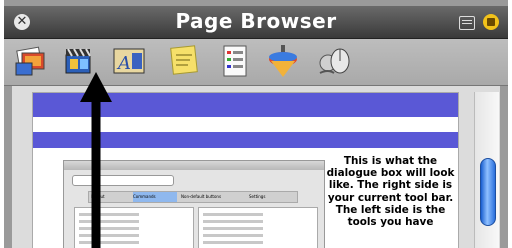  What do you see at coordinates (134, 227) in the screenshot?
I see `embedded-left-list` at bounding box center [134, 227].